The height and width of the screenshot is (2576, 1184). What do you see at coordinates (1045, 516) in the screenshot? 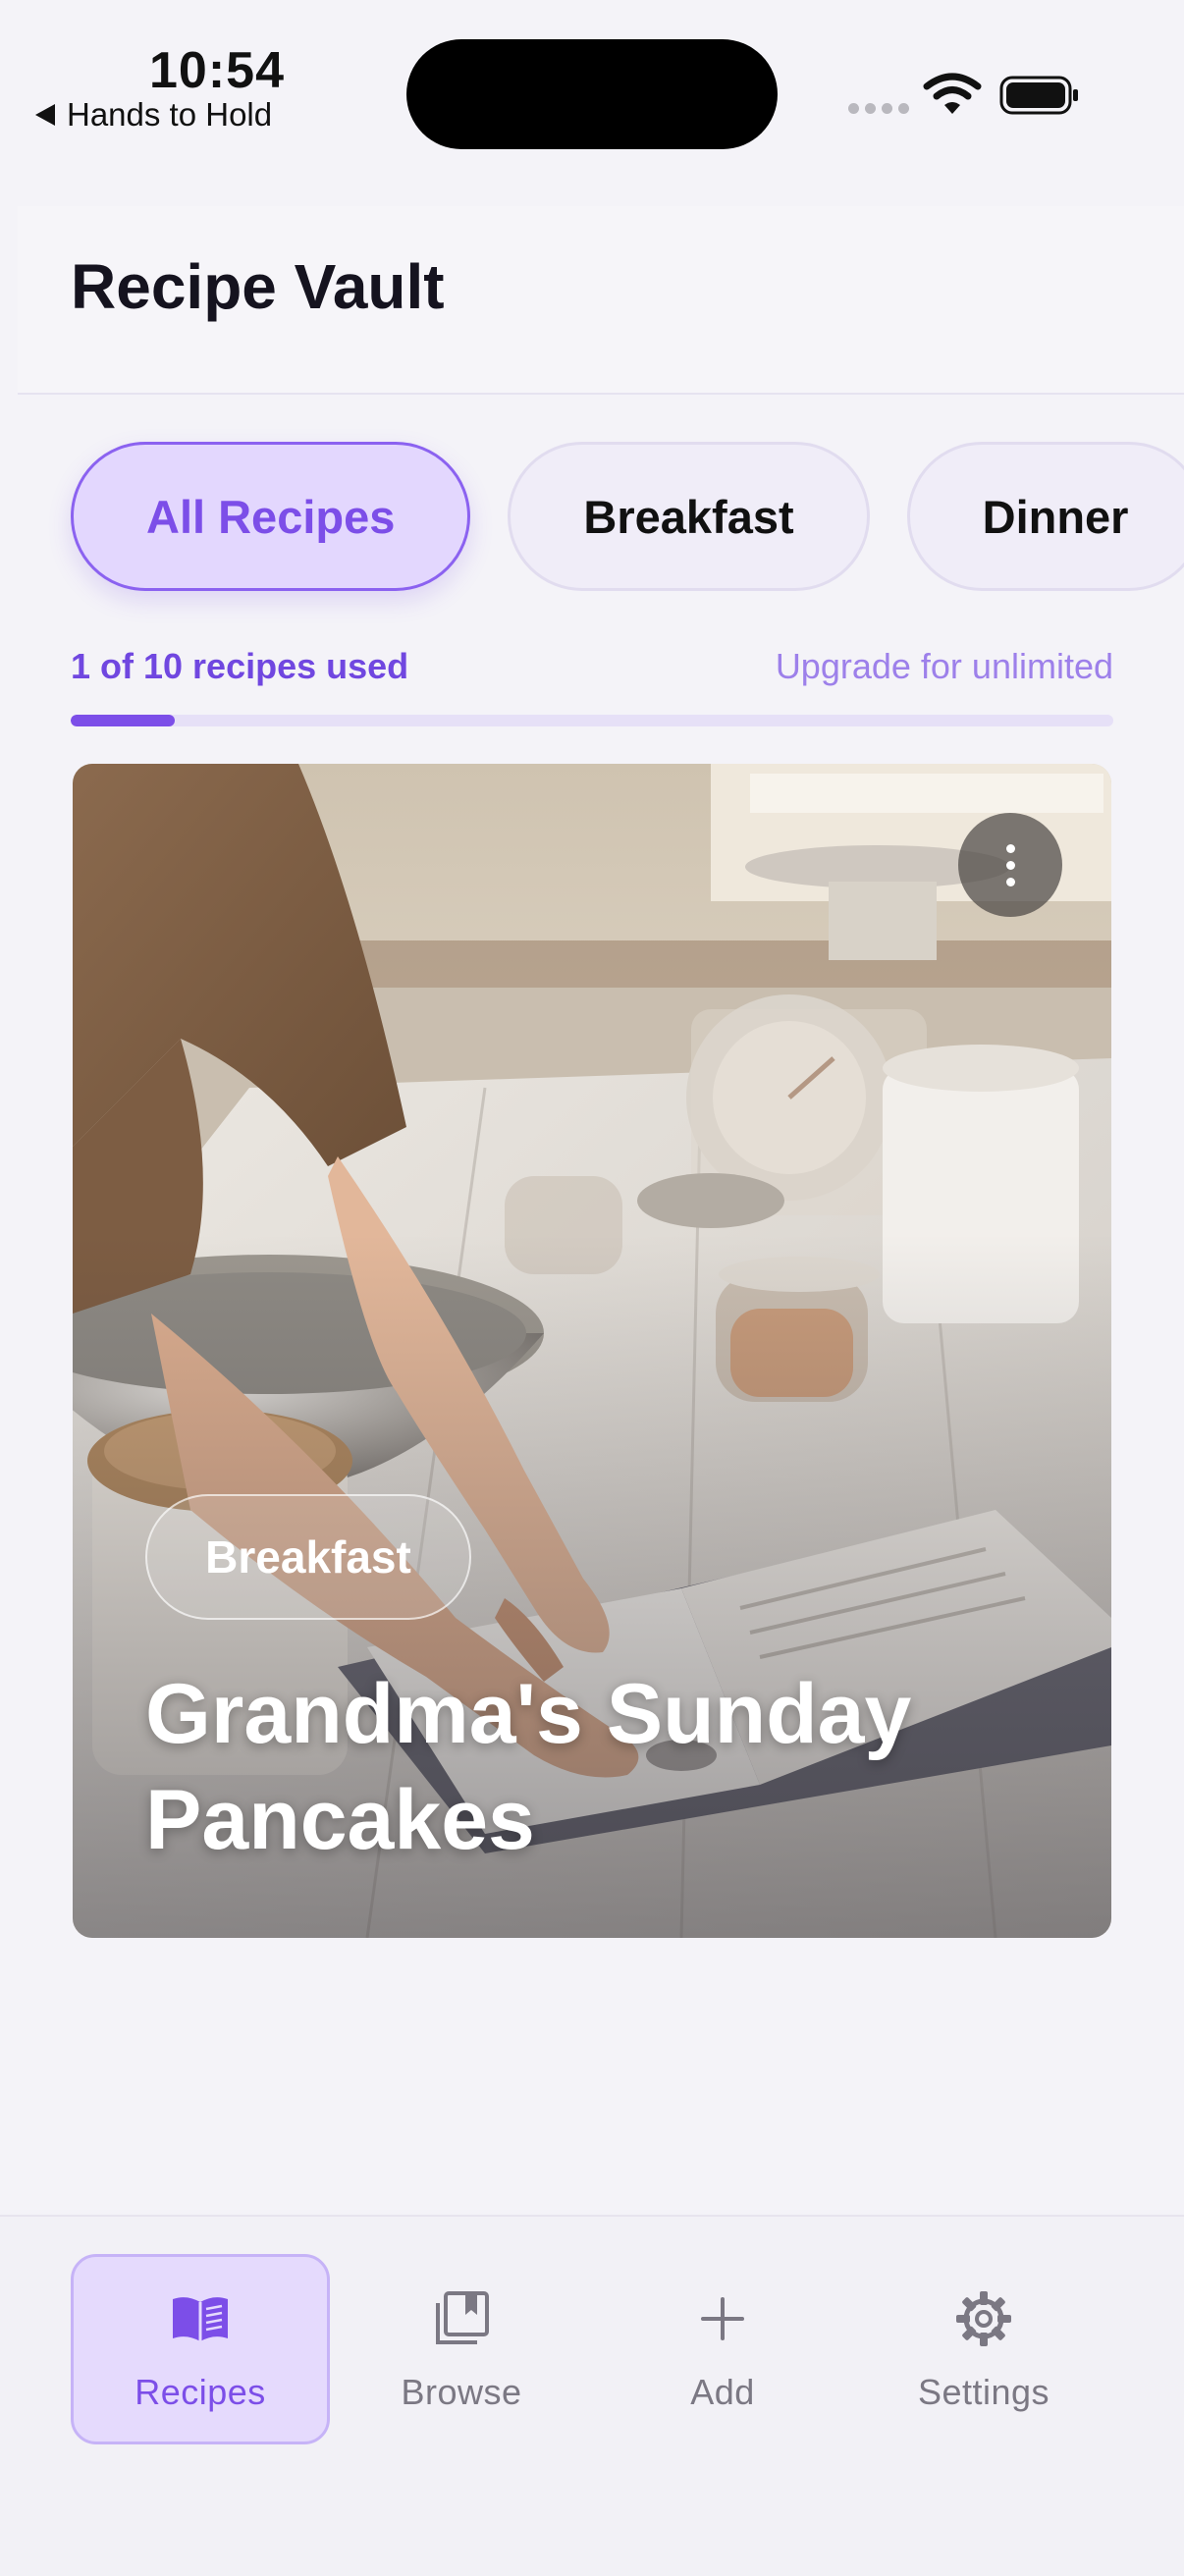
I see `filter-chip-dinner: Dinner` at bounding box center [1045, 516].